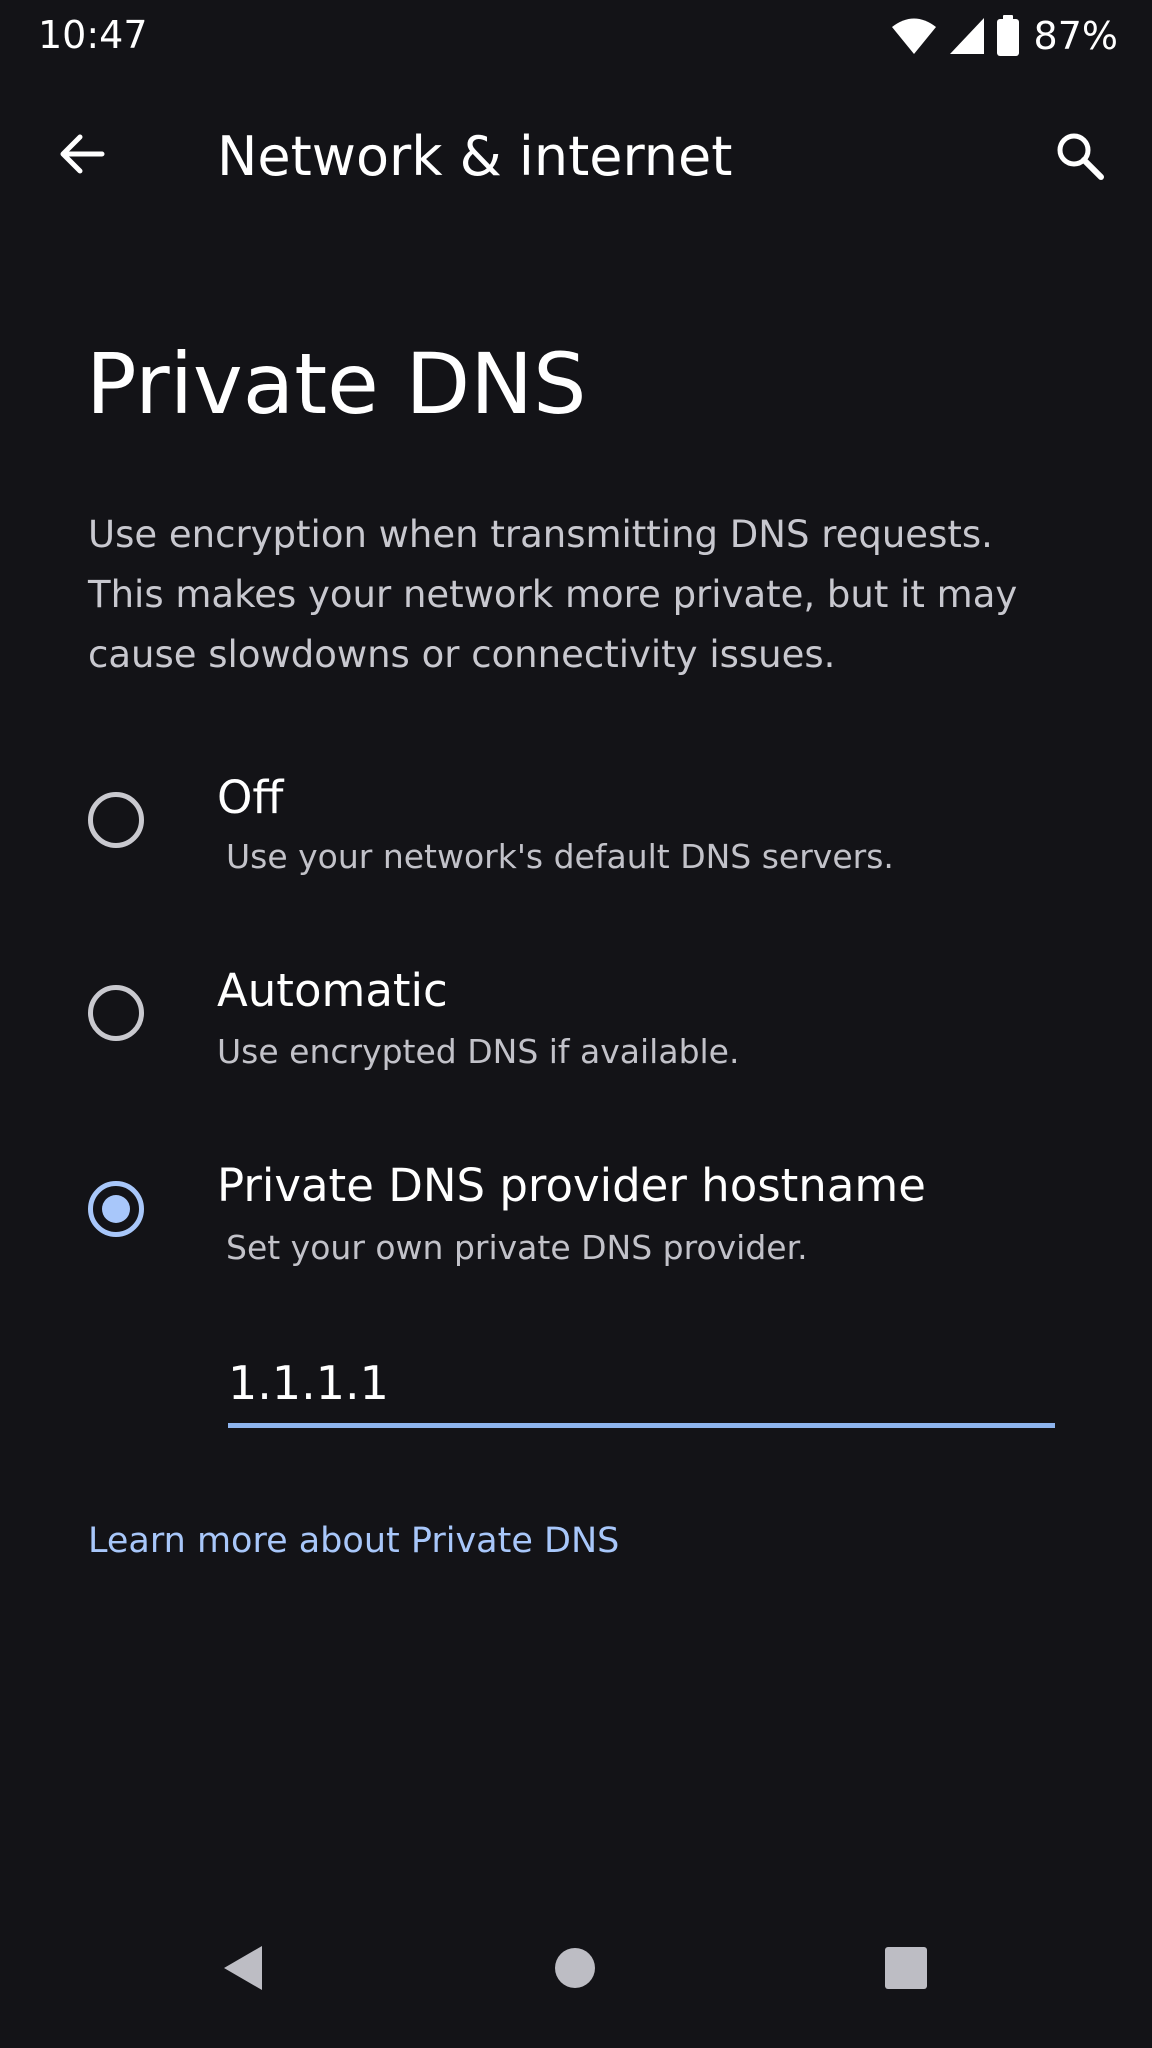  Describe the element at coordinates (116, 1013) in the screenshot. I see `radio-automatic` at that location.